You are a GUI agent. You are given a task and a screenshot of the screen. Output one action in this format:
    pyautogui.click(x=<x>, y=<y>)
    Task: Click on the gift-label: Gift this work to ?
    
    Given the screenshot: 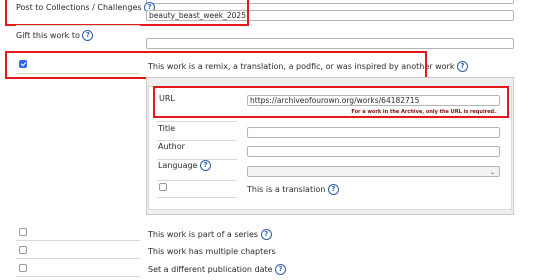 What is the action you would take?
    pyautogui.click(x=55, y=36)
    